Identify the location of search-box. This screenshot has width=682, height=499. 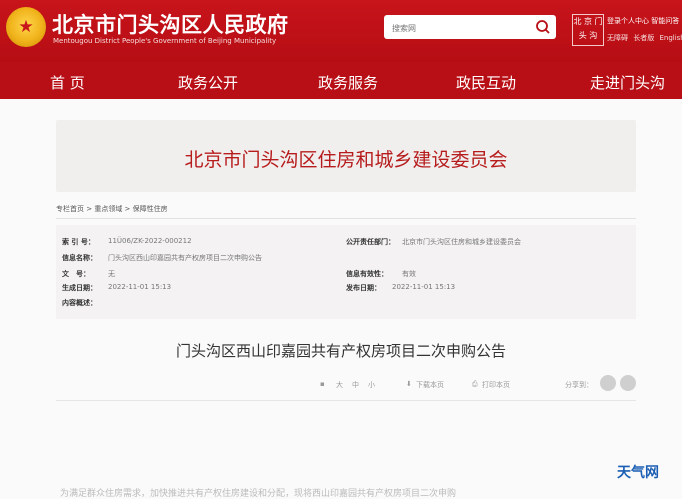
(470, 27).